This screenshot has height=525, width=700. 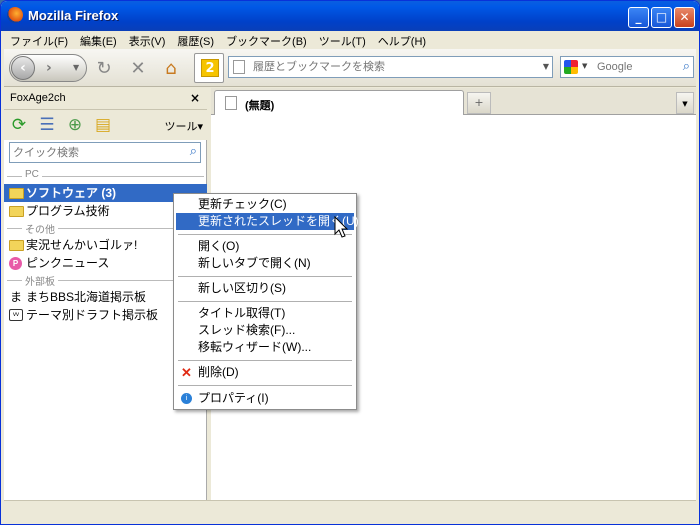 What do you see at coordinates (93, 152) in the screenshot?
I see `quick-search-input` at bounding box center [93, 152].